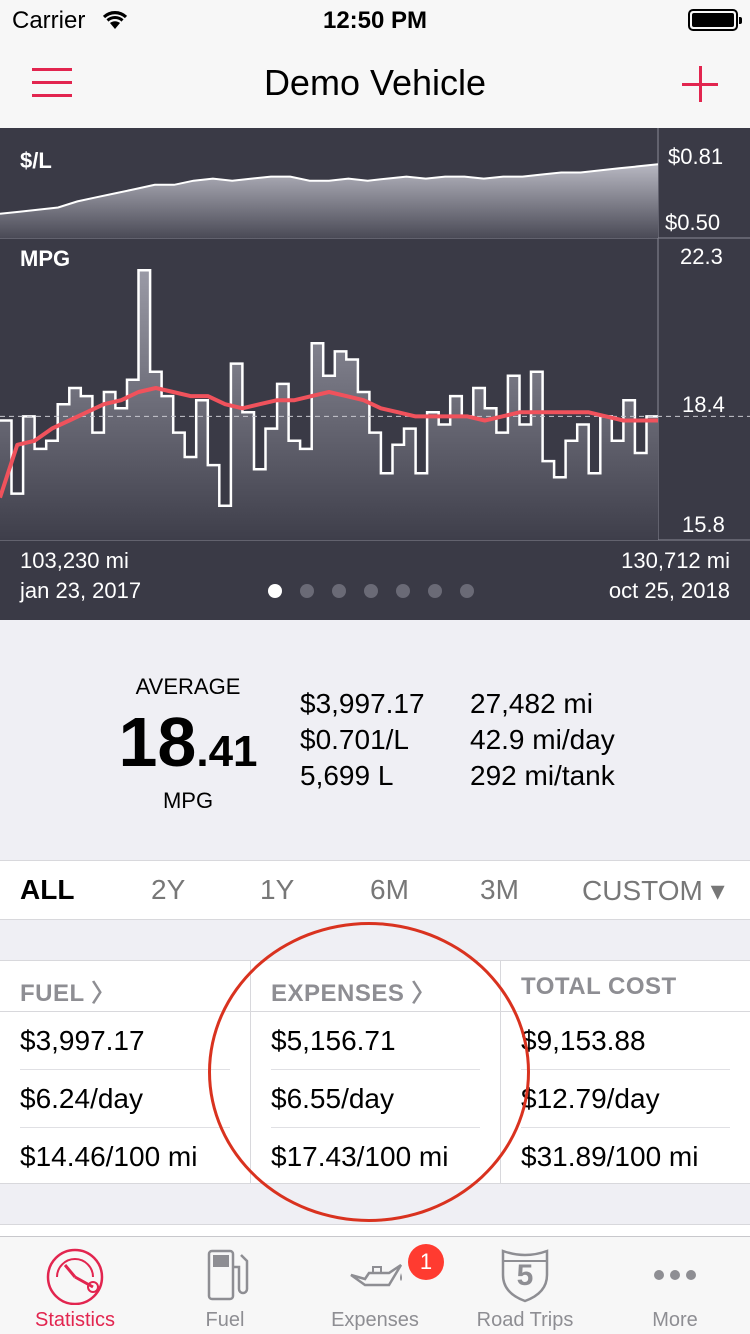 The height and width of the screenshot is (1334, 750). I want to click on tab-road-trips: 5 Road Trips, so click(525, 1285).